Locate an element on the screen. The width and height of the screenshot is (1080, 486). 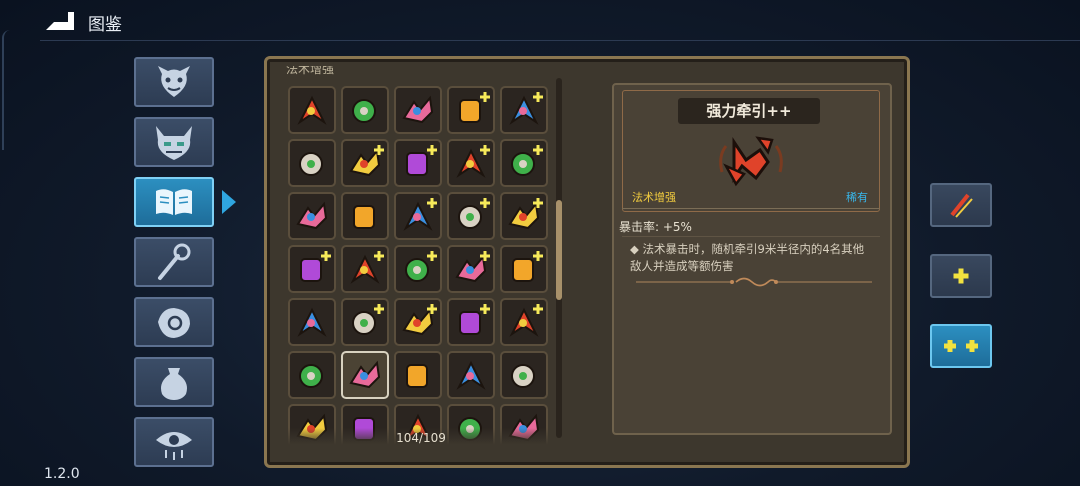
crossed-sword-icon is located at coordinates (311, 164).